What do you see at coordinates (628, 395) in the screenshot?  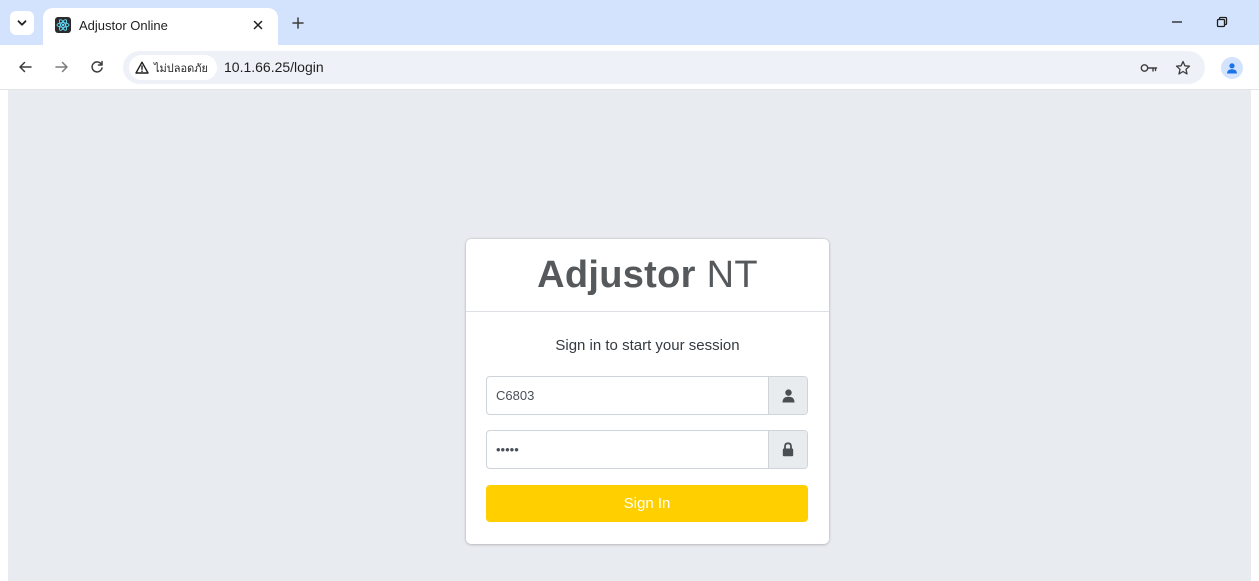 I see `username-input` at bounding box center [628, 395].